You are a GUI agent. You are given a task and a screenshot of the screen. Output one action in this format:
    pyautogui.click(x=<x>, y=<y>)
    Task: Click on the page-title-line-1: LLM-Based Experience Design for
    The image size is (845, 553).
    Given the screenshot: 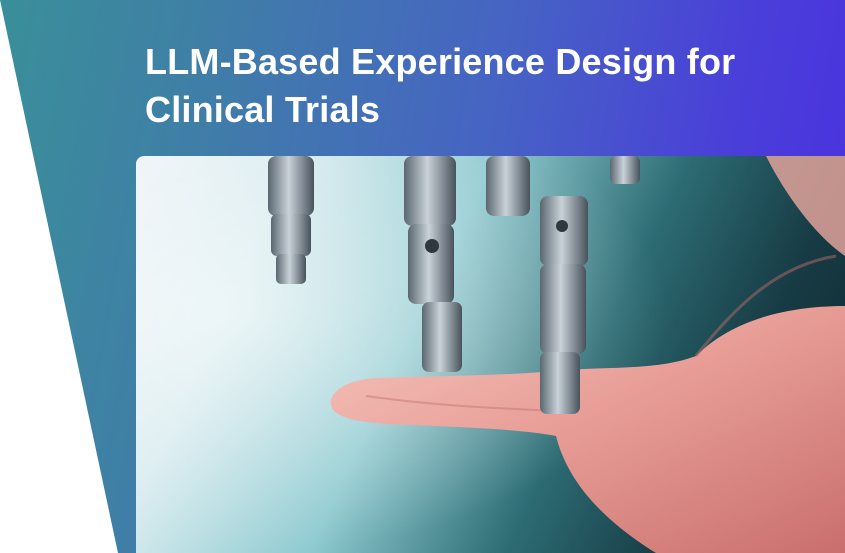 What is the action you would take?
    pyautogui.click(x=440, y=61)
    